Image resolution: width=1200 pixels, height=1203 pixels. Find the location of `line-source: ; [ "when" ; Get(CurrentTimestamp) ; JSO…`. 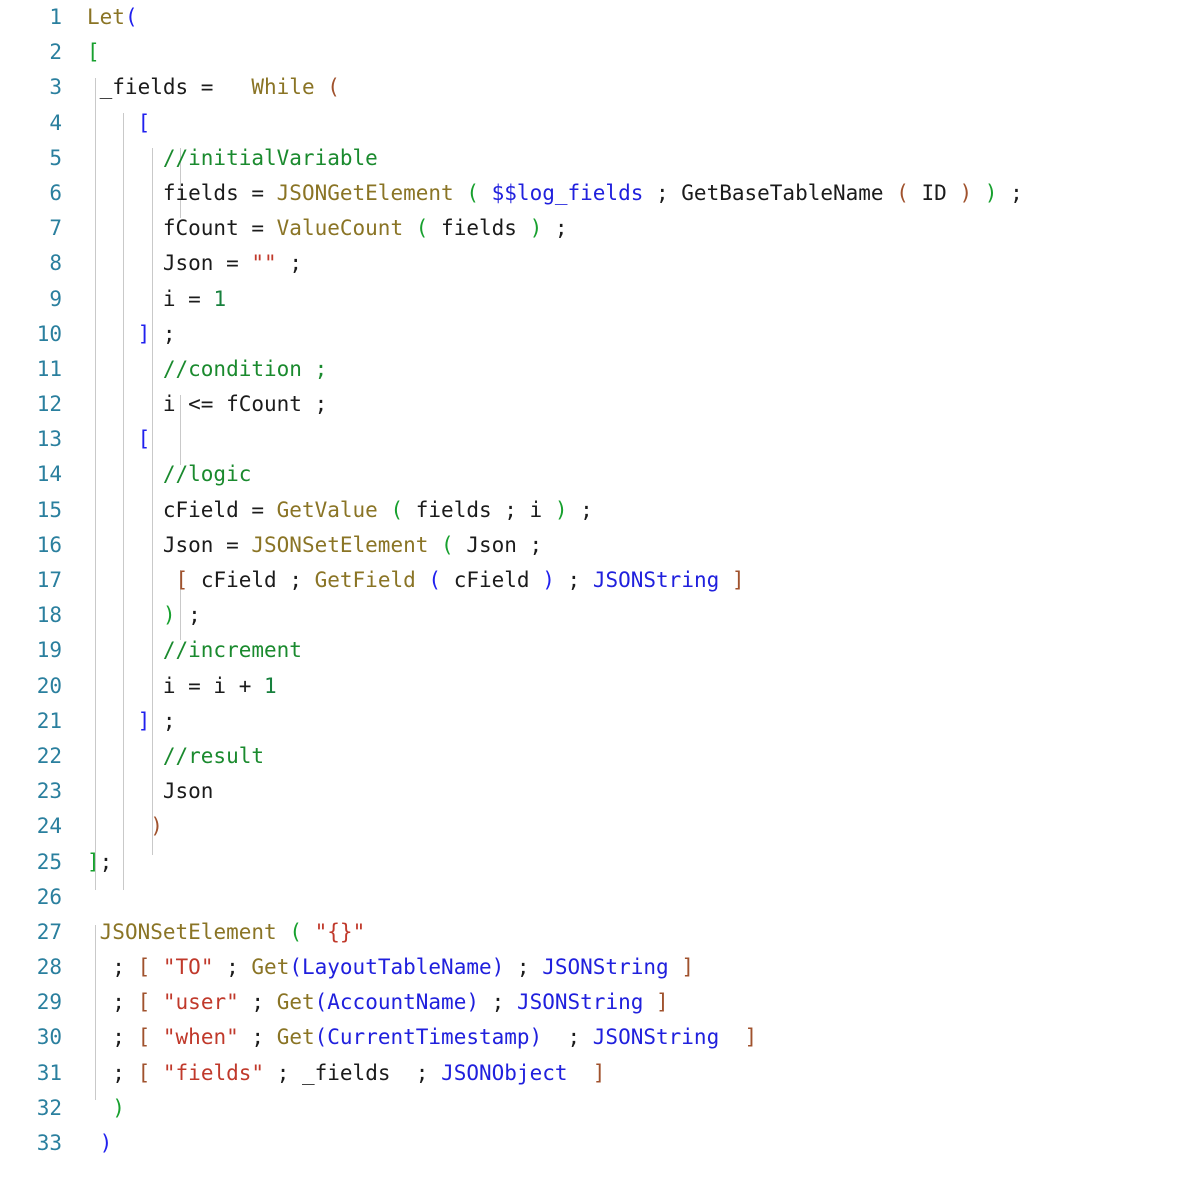

line-source: ; [ "when" ; Get(CurrentTimestamp) ; JSO… is located at coordinates (631, 1037).